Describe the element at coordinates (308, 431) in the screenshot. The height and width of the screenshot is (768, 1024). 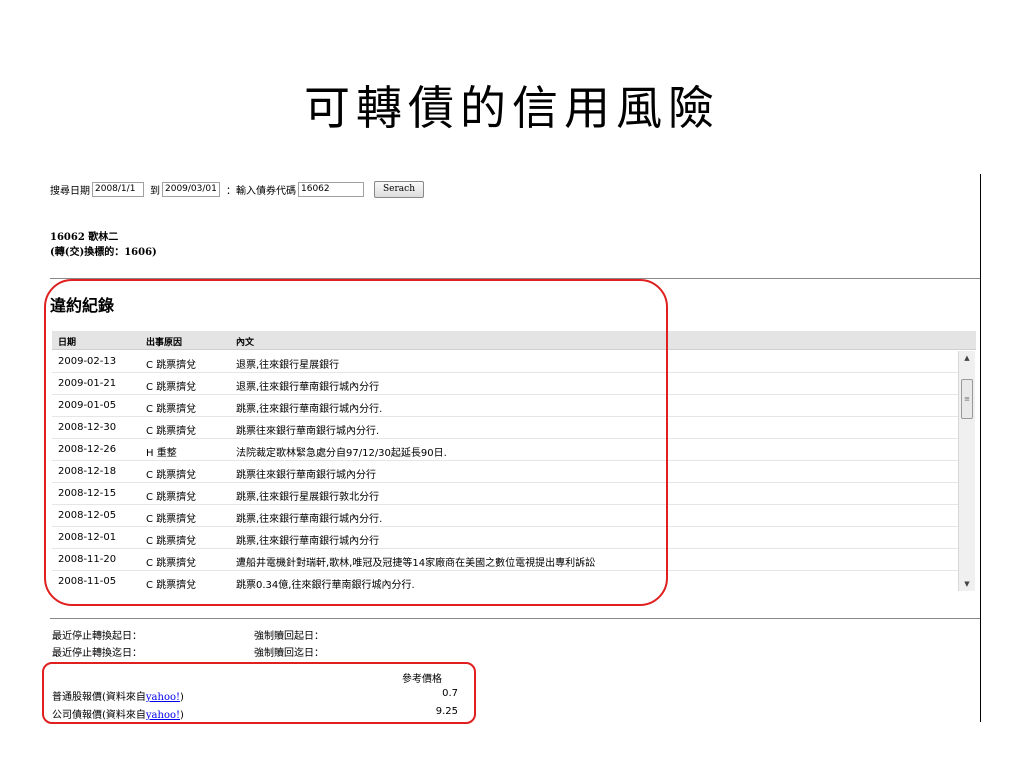
I see `row-content: 跳票往來銀行華南銀行城內分行.` at that location.